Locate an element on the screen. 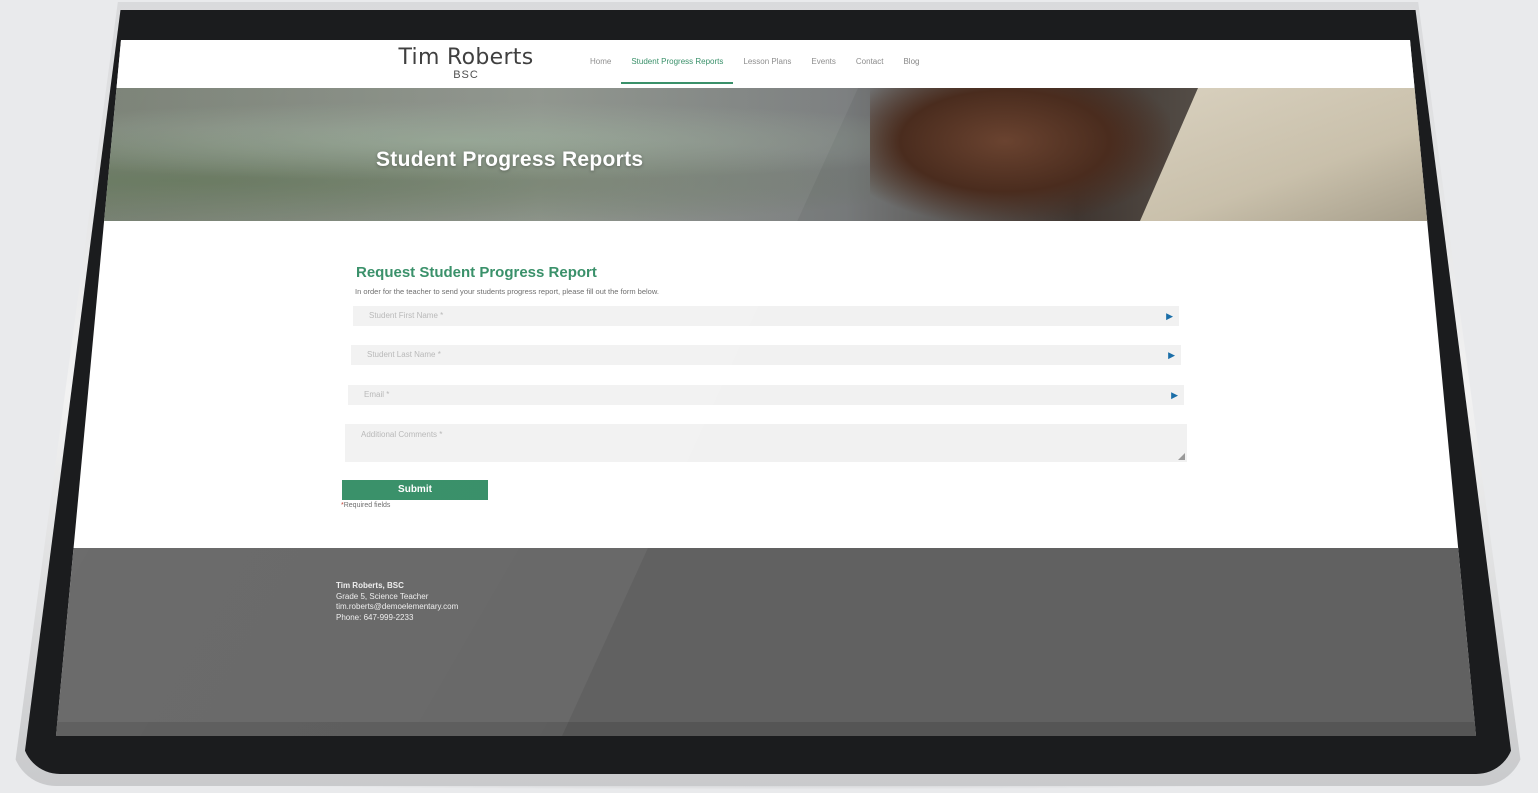  footer-phone: Phone: 647-999-2233 is located at coordinates (375, 617).